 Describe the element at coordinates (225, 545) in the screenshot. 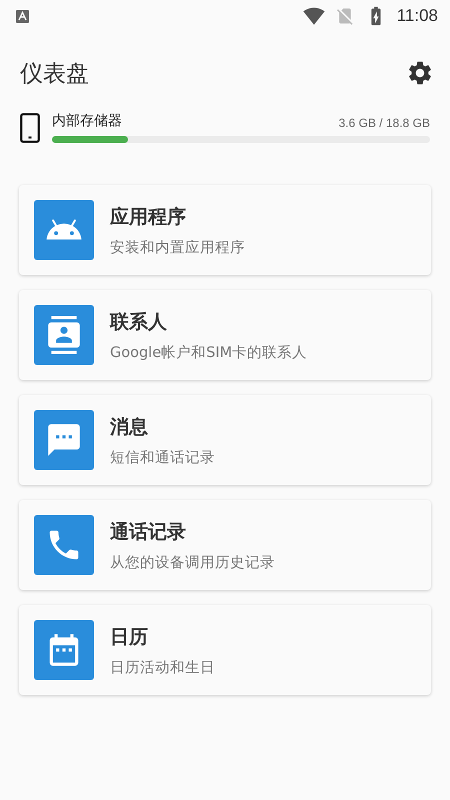

I see `dashboard-card: 通话记录 从您的设备调用历史记录` at that location.